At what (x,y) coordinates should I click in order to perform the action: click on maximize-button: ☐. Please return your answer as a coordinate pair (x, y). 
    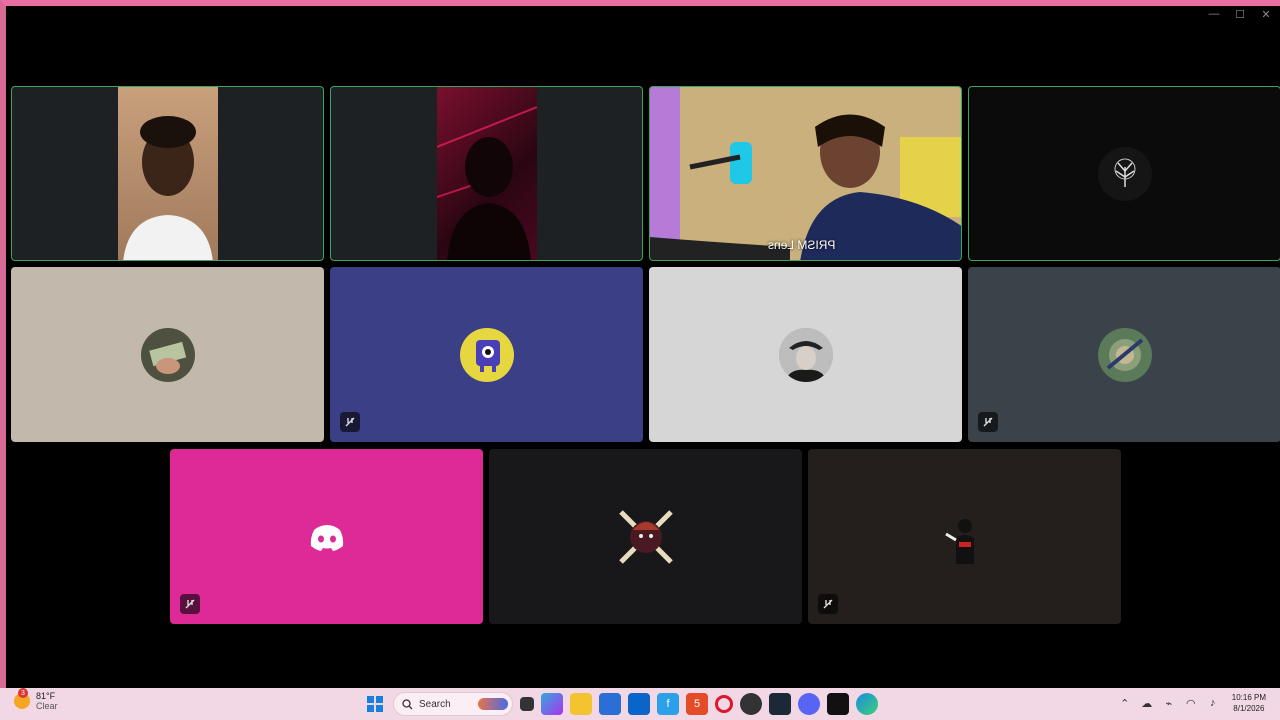
    Looking at the image, I should click on (1240, 14).